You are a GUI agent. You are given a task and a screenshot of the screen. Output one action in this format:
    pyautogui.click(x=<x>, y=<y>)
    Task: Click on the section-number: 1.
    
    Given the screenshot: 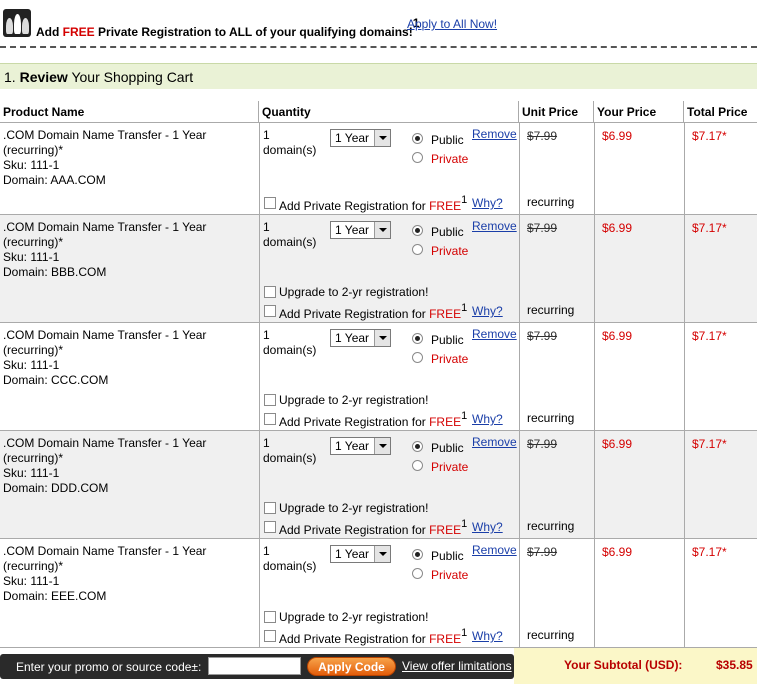 What is the action you would take?
    pyautogui.click(x=10, y=77)
    